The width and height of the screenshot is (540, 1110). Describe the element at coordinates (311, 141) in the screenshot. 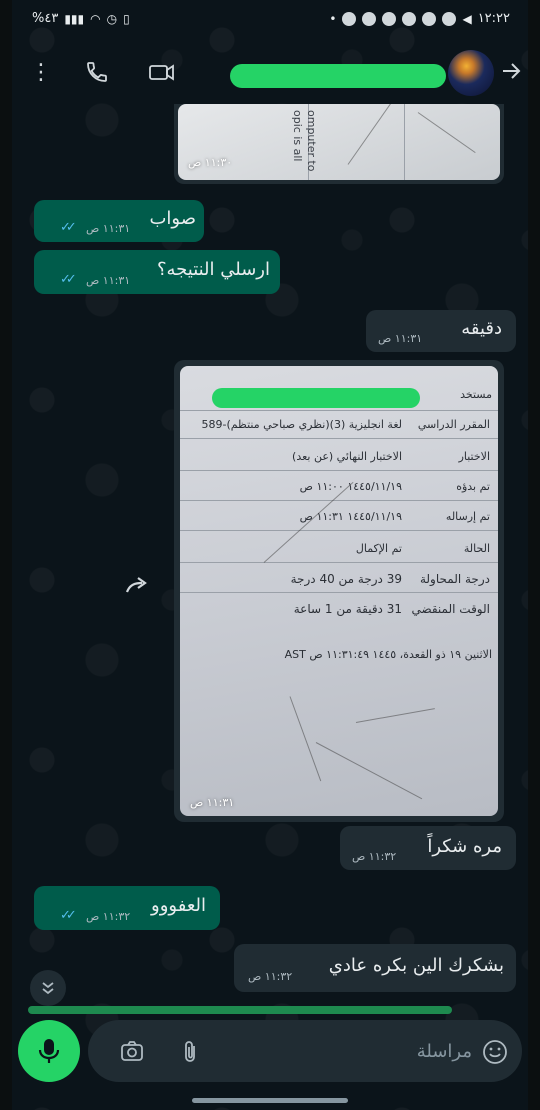

I see `image-text: omputer to` at that location.